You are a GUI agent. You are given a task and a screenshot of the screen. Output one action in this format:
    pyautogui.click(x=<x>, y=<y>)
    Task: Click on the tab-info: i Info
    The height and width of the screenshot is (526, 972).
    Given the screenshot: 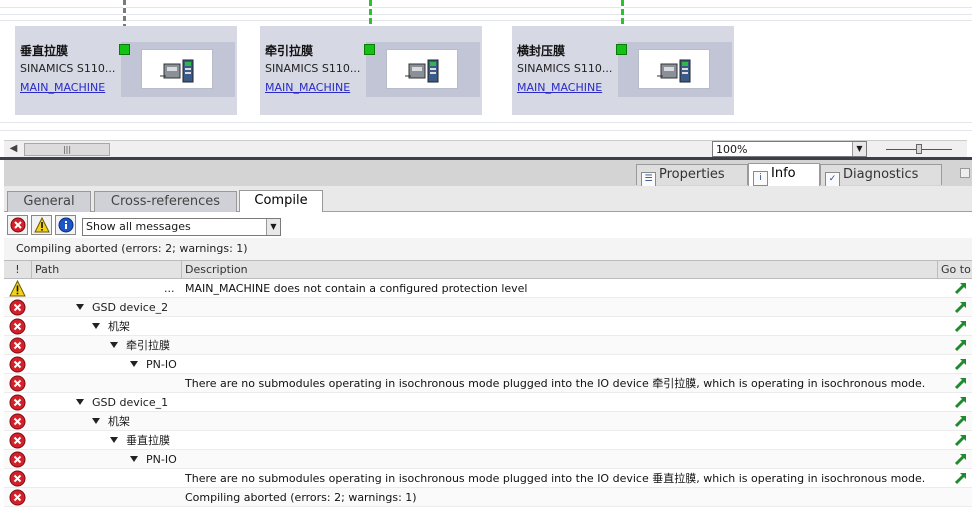 What is the action you would take?
    pyautogui.click(x=784, y=174)
    